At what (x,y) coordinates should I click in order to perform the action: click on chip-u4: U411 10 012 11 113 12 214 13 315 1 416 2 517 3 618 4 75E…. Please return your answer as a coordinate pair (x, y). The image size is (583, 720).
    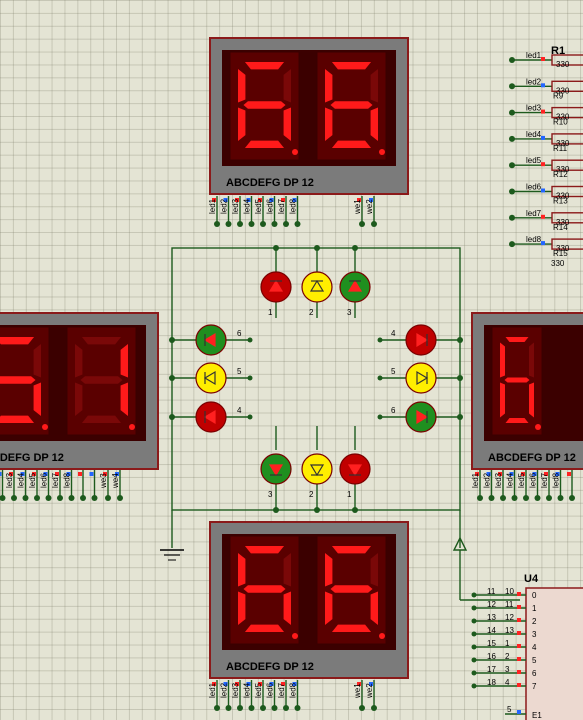
    Looking at the image, I should click on (527, 646).